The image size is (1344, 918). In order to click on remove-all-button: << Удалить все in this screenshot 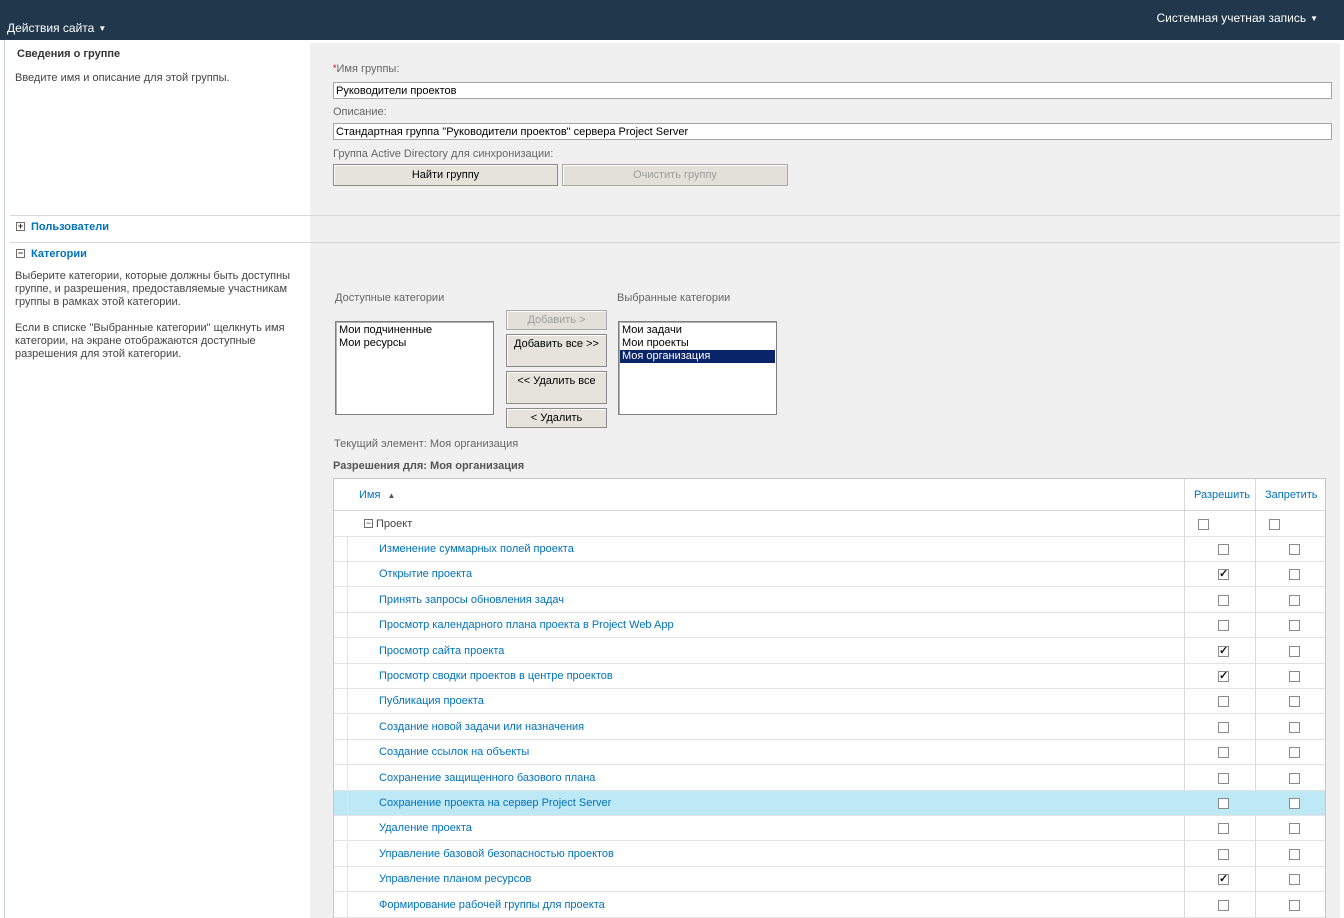, I will do `click(556, 387)`.